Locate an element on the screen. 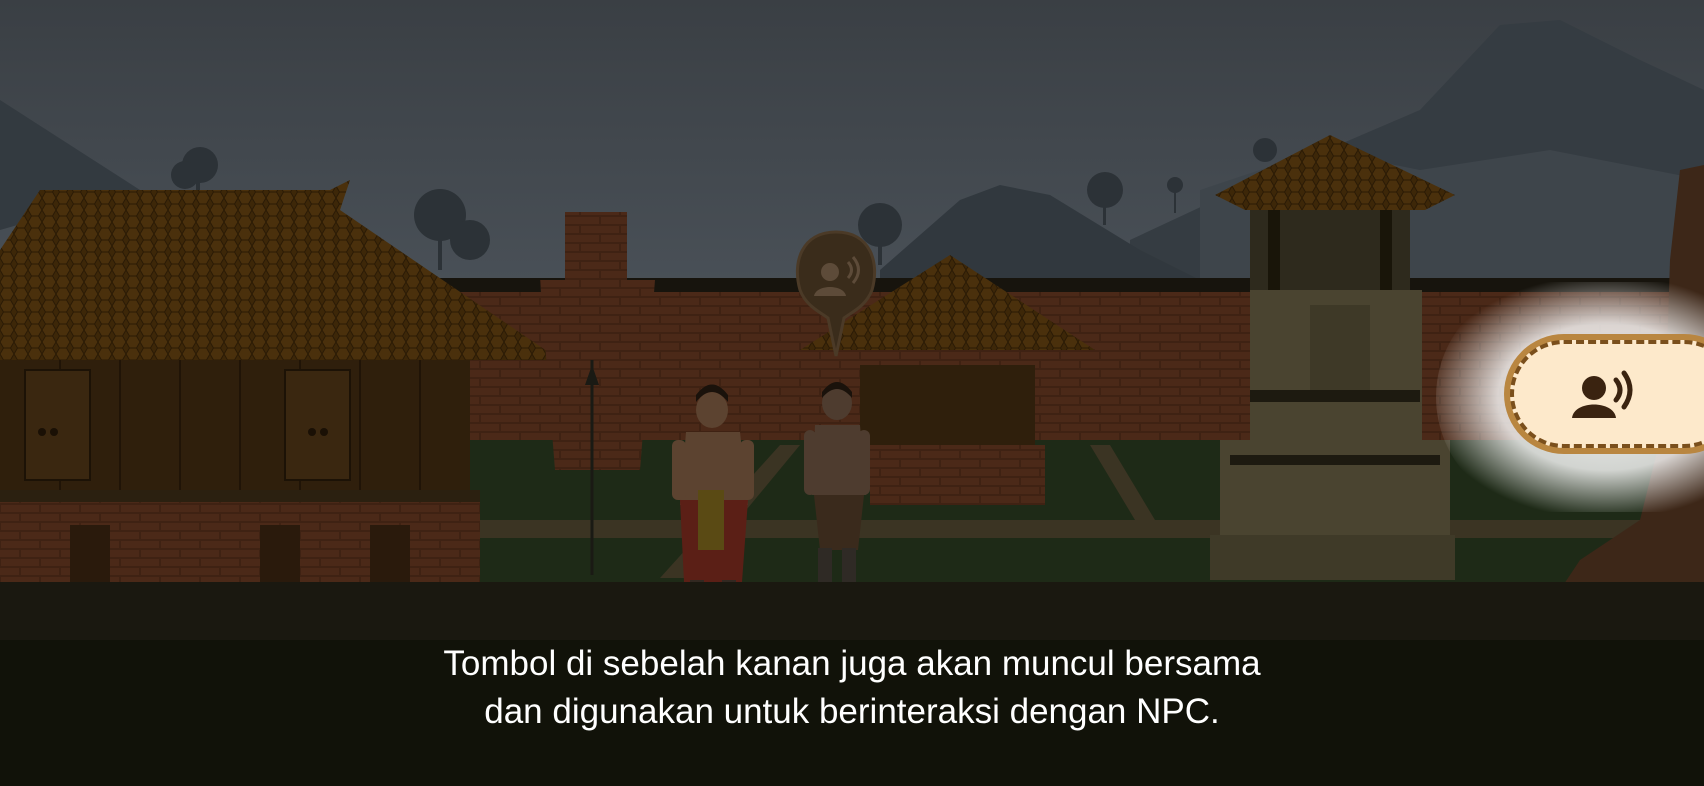 The width and height of the screenshot is (1704, 786). talk-icon is located at coordinates (1602, 394).